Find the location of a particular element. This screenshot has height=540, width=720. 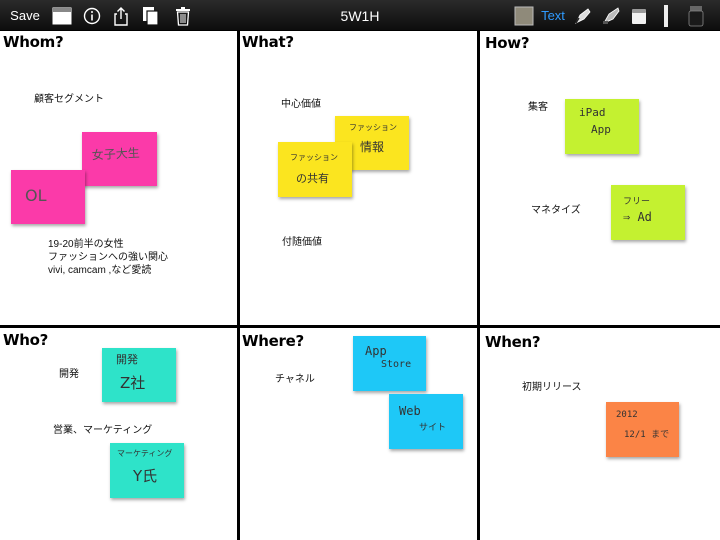

sticky-note-app-store: App Store is located at coordinates (389, 363).